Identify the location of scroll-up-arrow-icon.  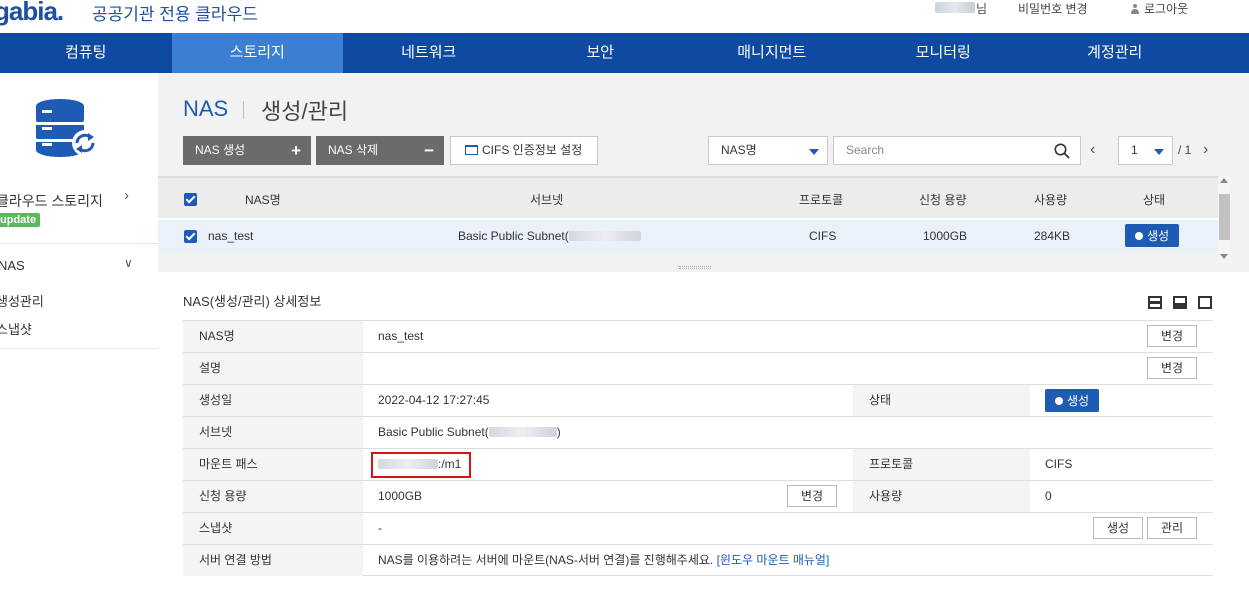
(1224, 180).